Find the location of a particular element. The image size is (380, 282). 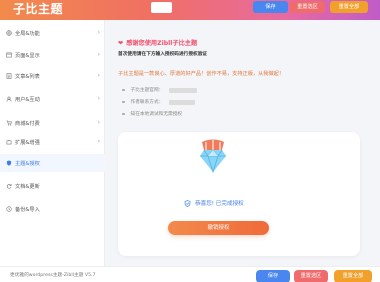

footer-reset-section-button: 重置选区 is located at coordinates (311, 276).